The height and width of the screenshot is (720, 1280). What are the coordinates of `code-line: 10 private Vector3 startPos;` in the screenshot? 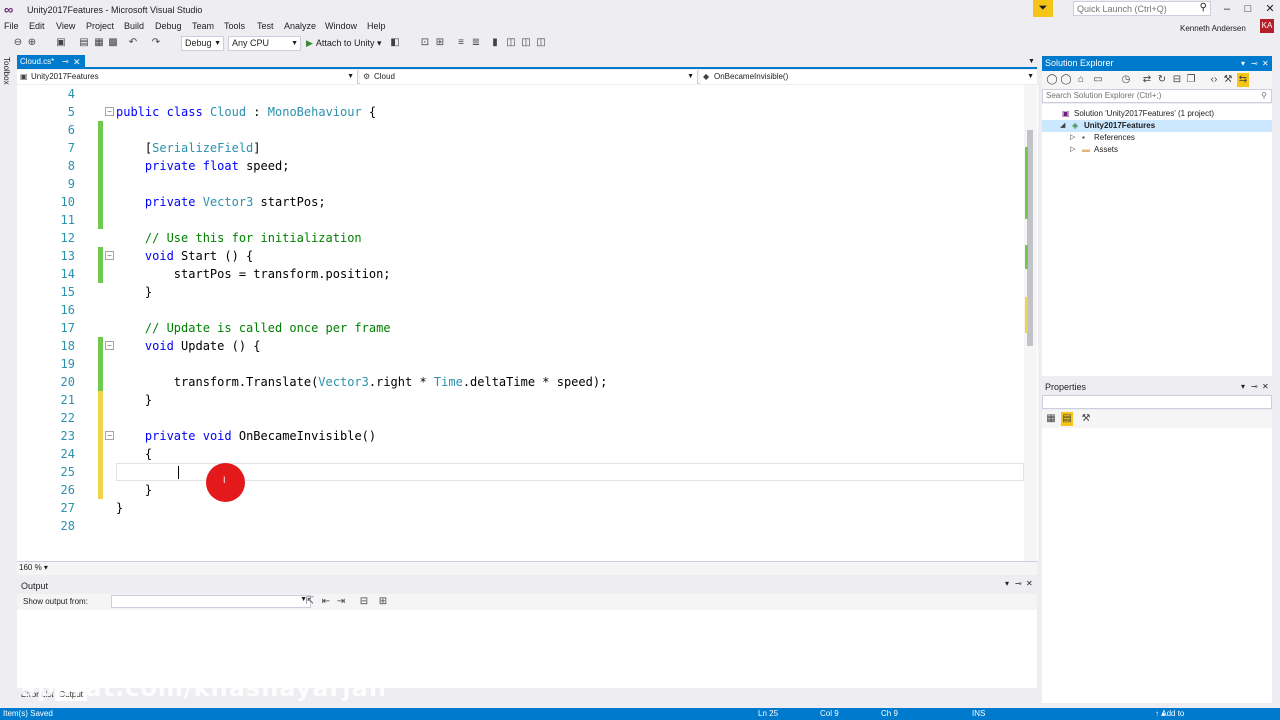 It's located at (520, 202).